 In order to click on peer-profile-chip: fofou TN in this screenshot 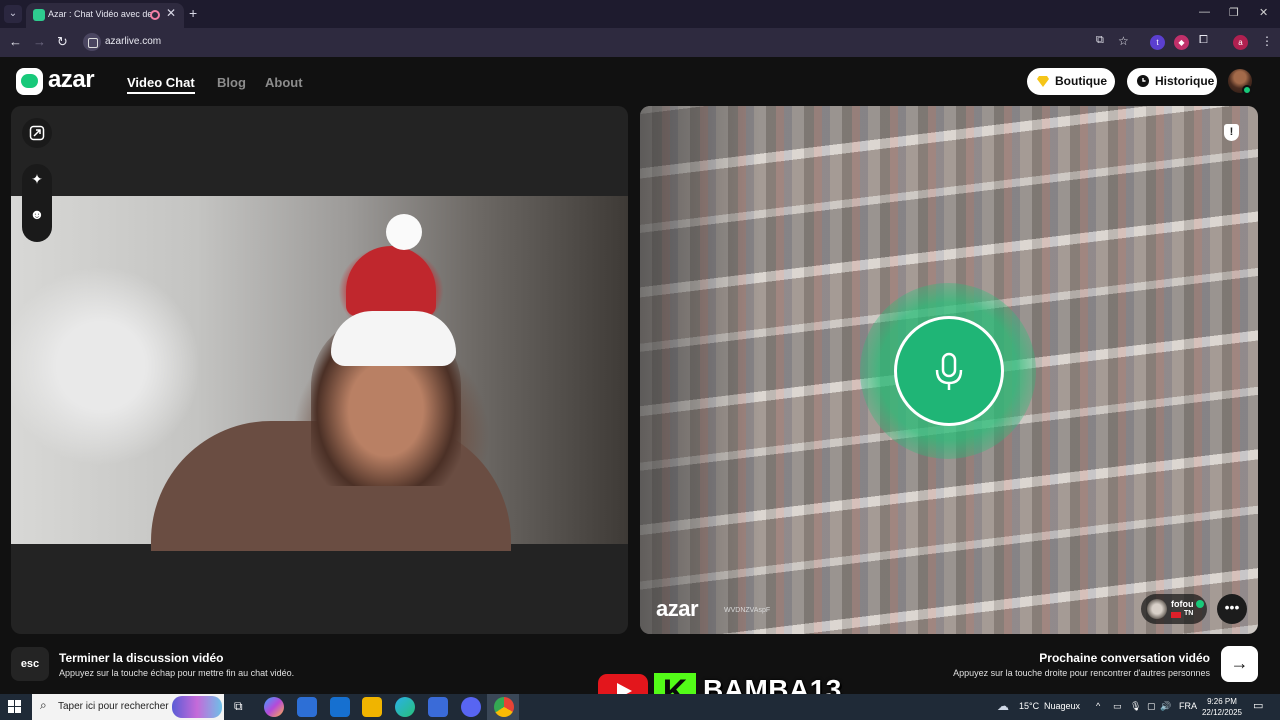, I will do `click(1174, 609)`.